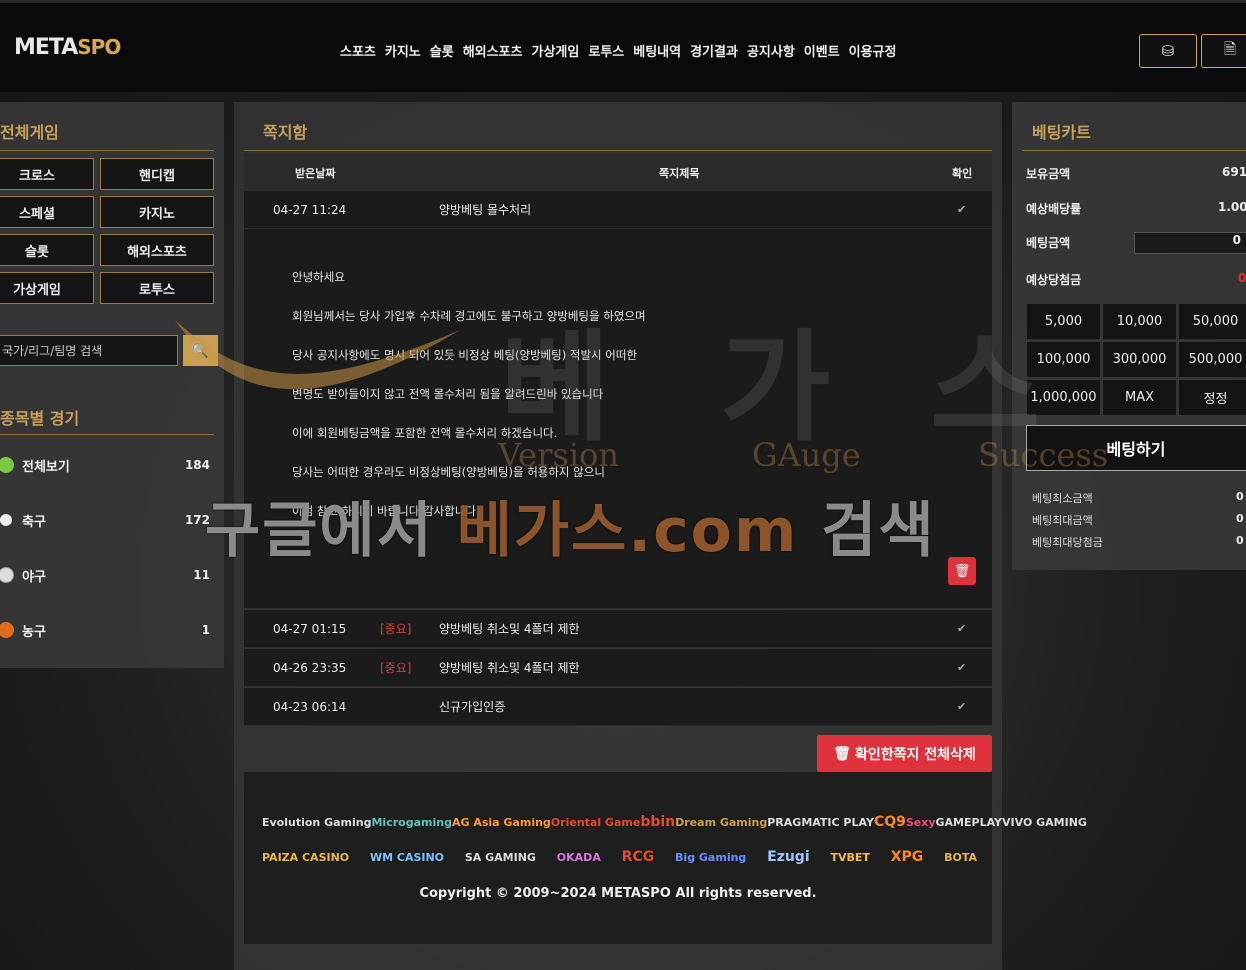 The image size is (1246, 970). I want to click on amount-max-button: MAX, so click(1139, 397).